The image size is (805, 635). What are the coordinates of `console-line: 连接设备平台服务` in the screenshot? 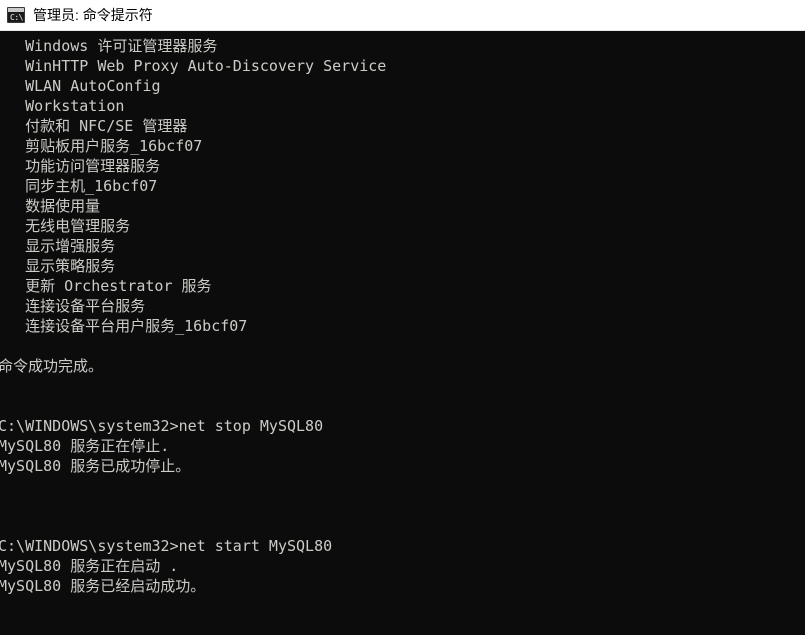 It's located at (73, 306).